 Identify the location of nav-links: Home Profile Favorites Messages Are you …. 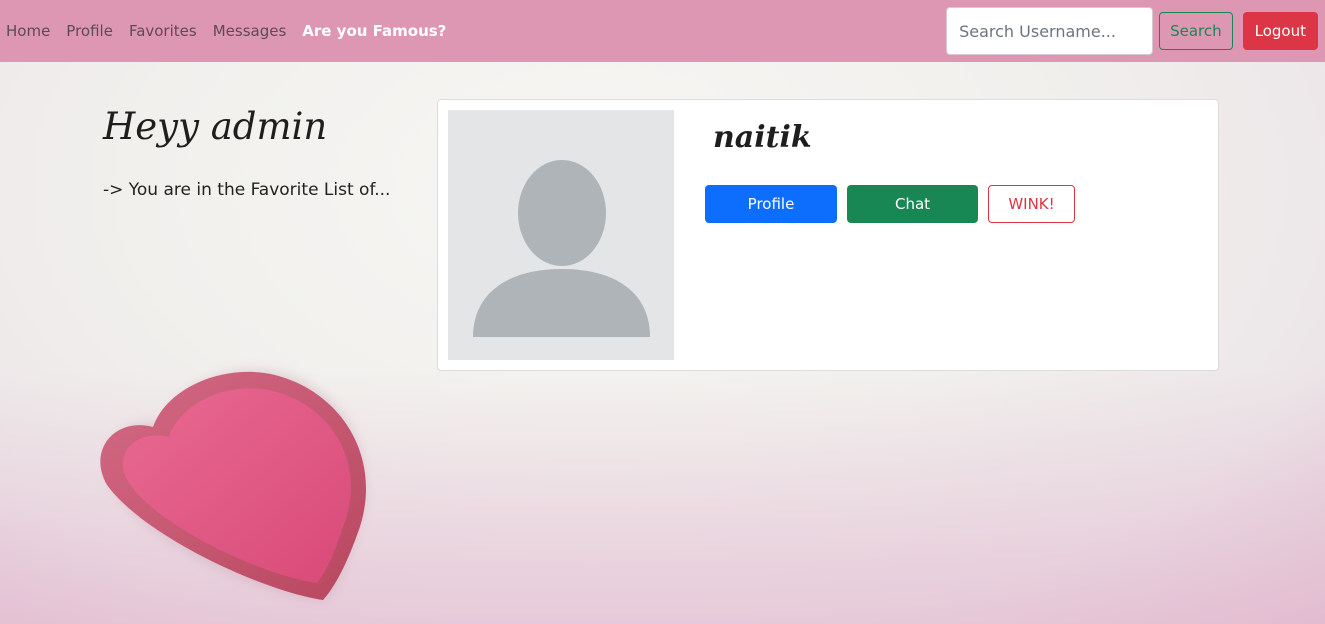
(231, 31).